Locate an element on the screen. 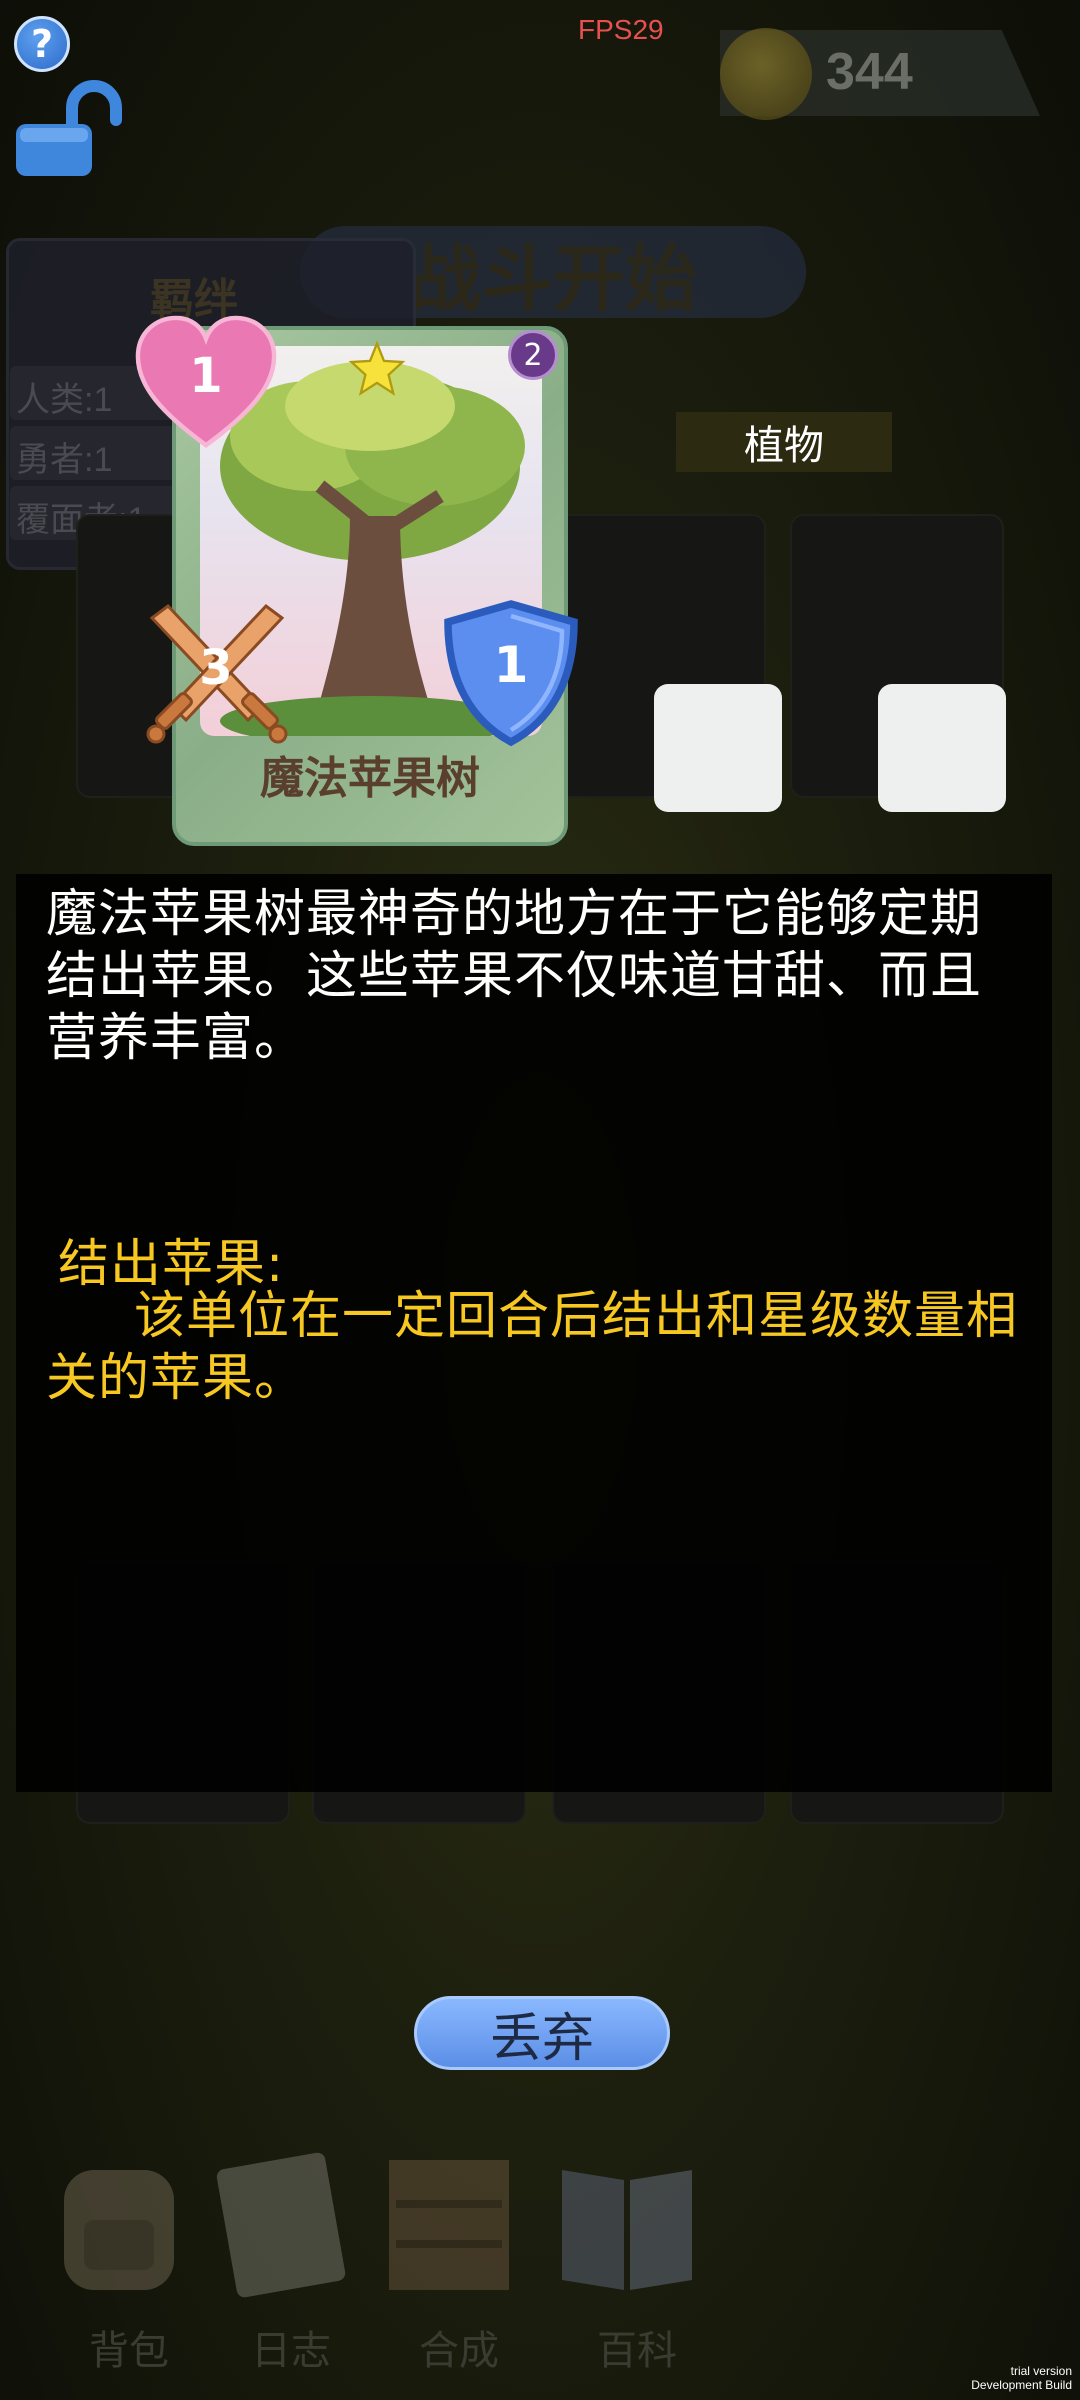 The image size is (1080, 2400). build-watermark: trial version Development Build is located at coordinates (1021, 2378).